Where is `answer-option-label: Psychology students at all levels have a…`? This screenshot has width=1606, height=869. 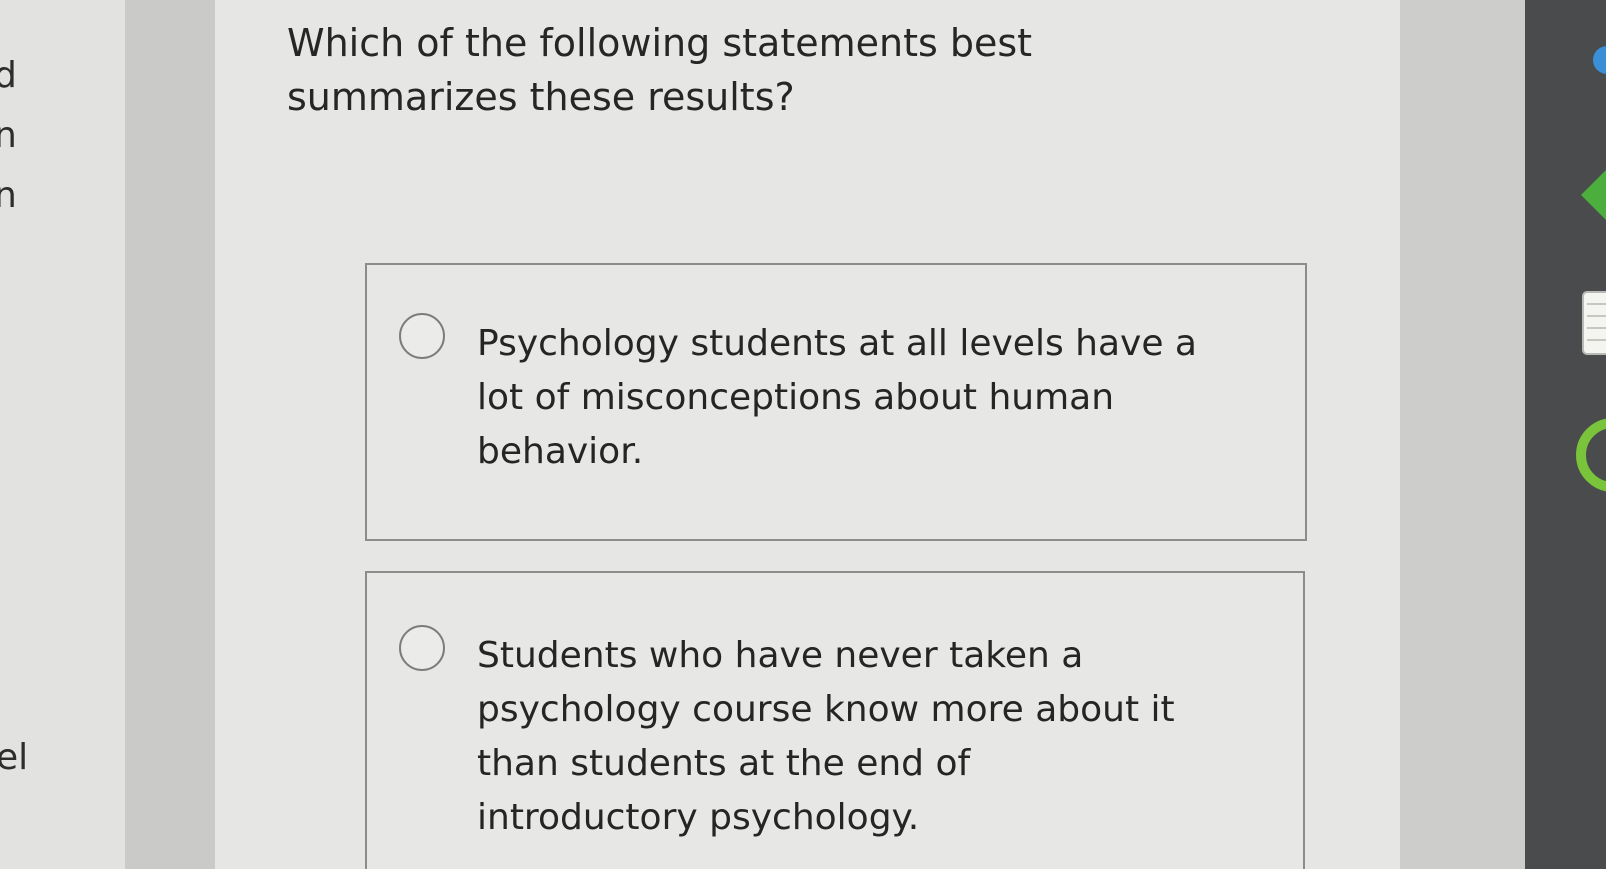 answer-option-label: Psychology students at all levels have a… is located at coordinates (837, 397).